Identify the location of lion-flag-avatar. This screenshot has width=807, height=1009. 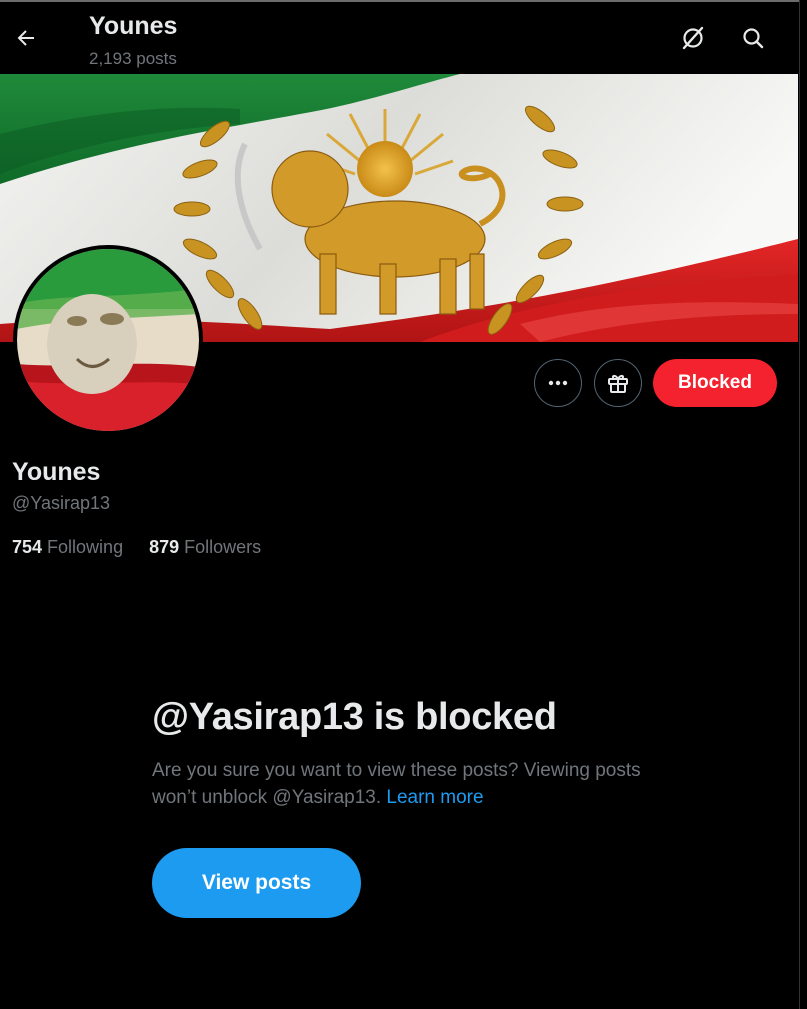
(108, 340).